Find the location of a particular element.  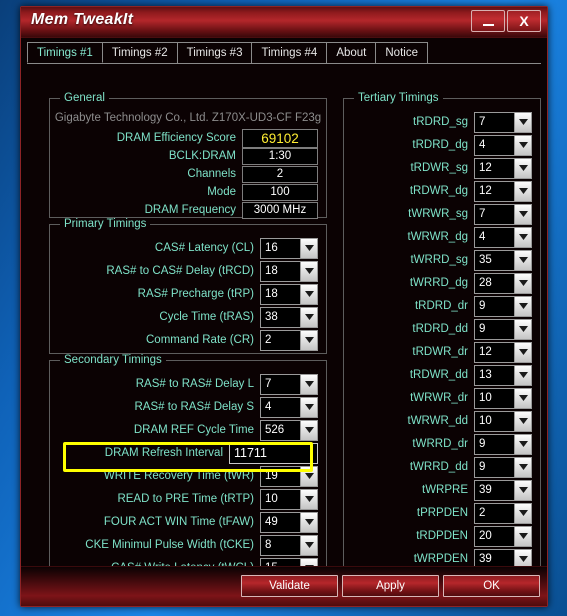

write-recovery-time-twr-combo: 19 is located at coordinates (289, 476).